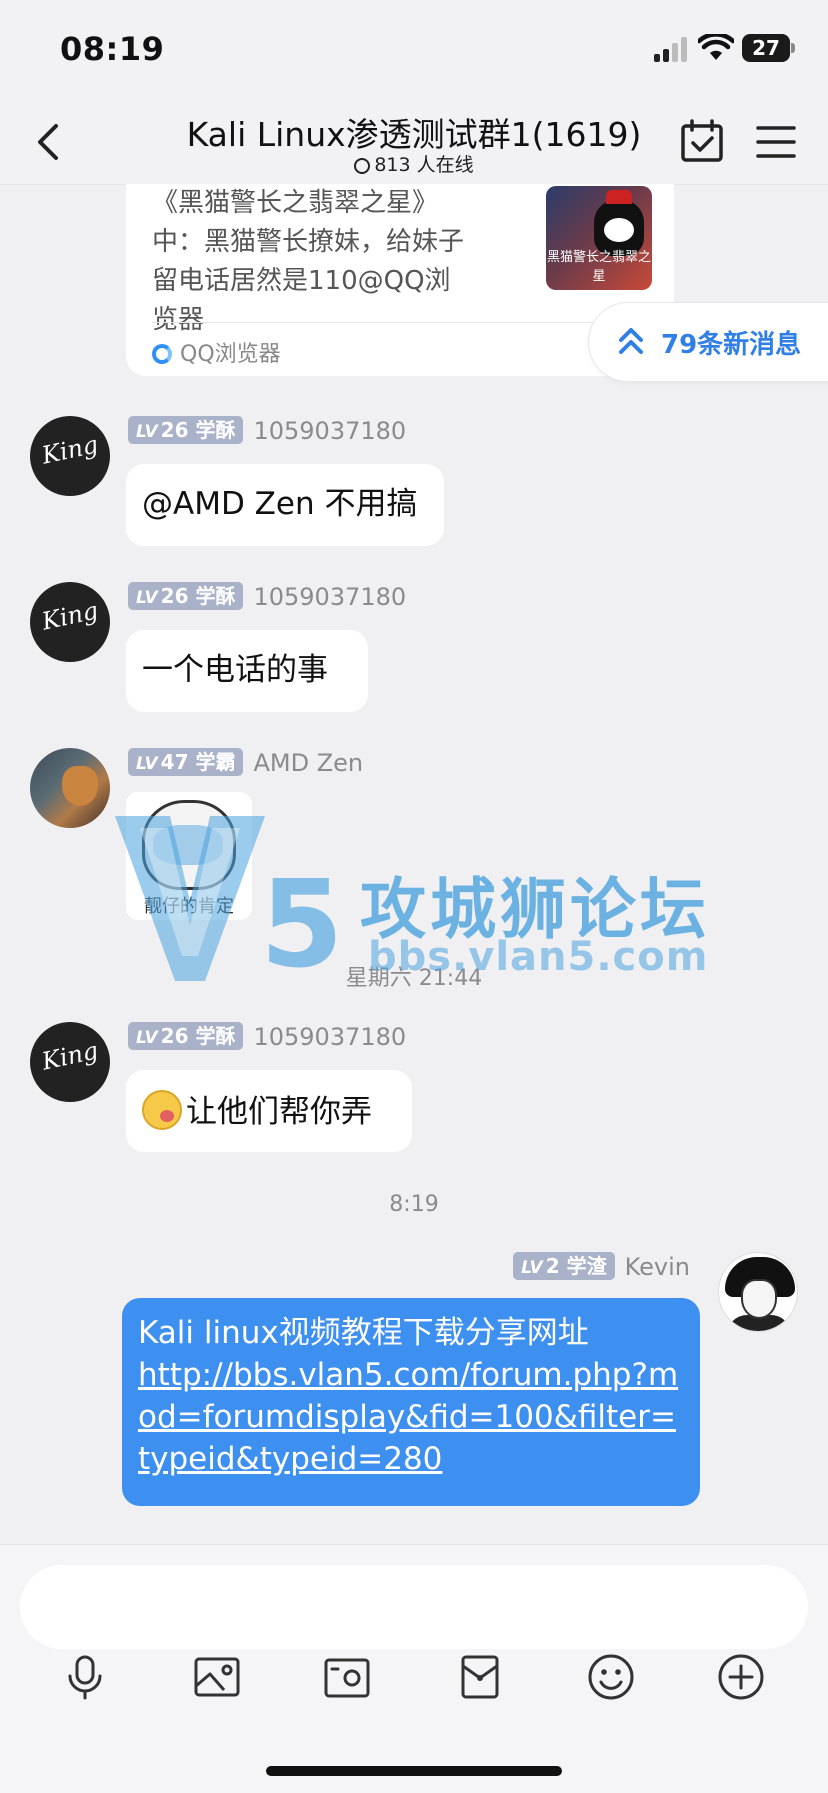 This screenshot has height=1793, width=828. Describe the element at coordinates (217, 1677) in the screenshot. I see `image-icon` at that location.